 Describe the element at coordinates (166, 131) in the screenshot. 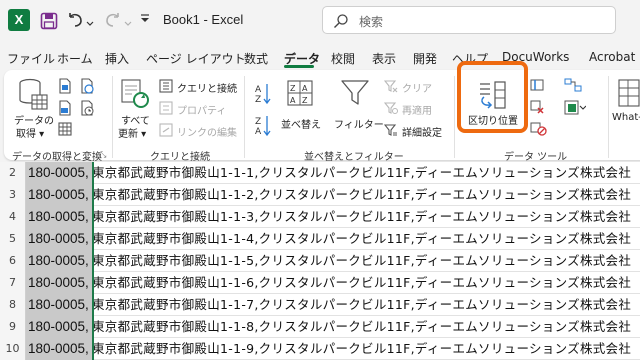

I see `edit-links-icon` at that location.